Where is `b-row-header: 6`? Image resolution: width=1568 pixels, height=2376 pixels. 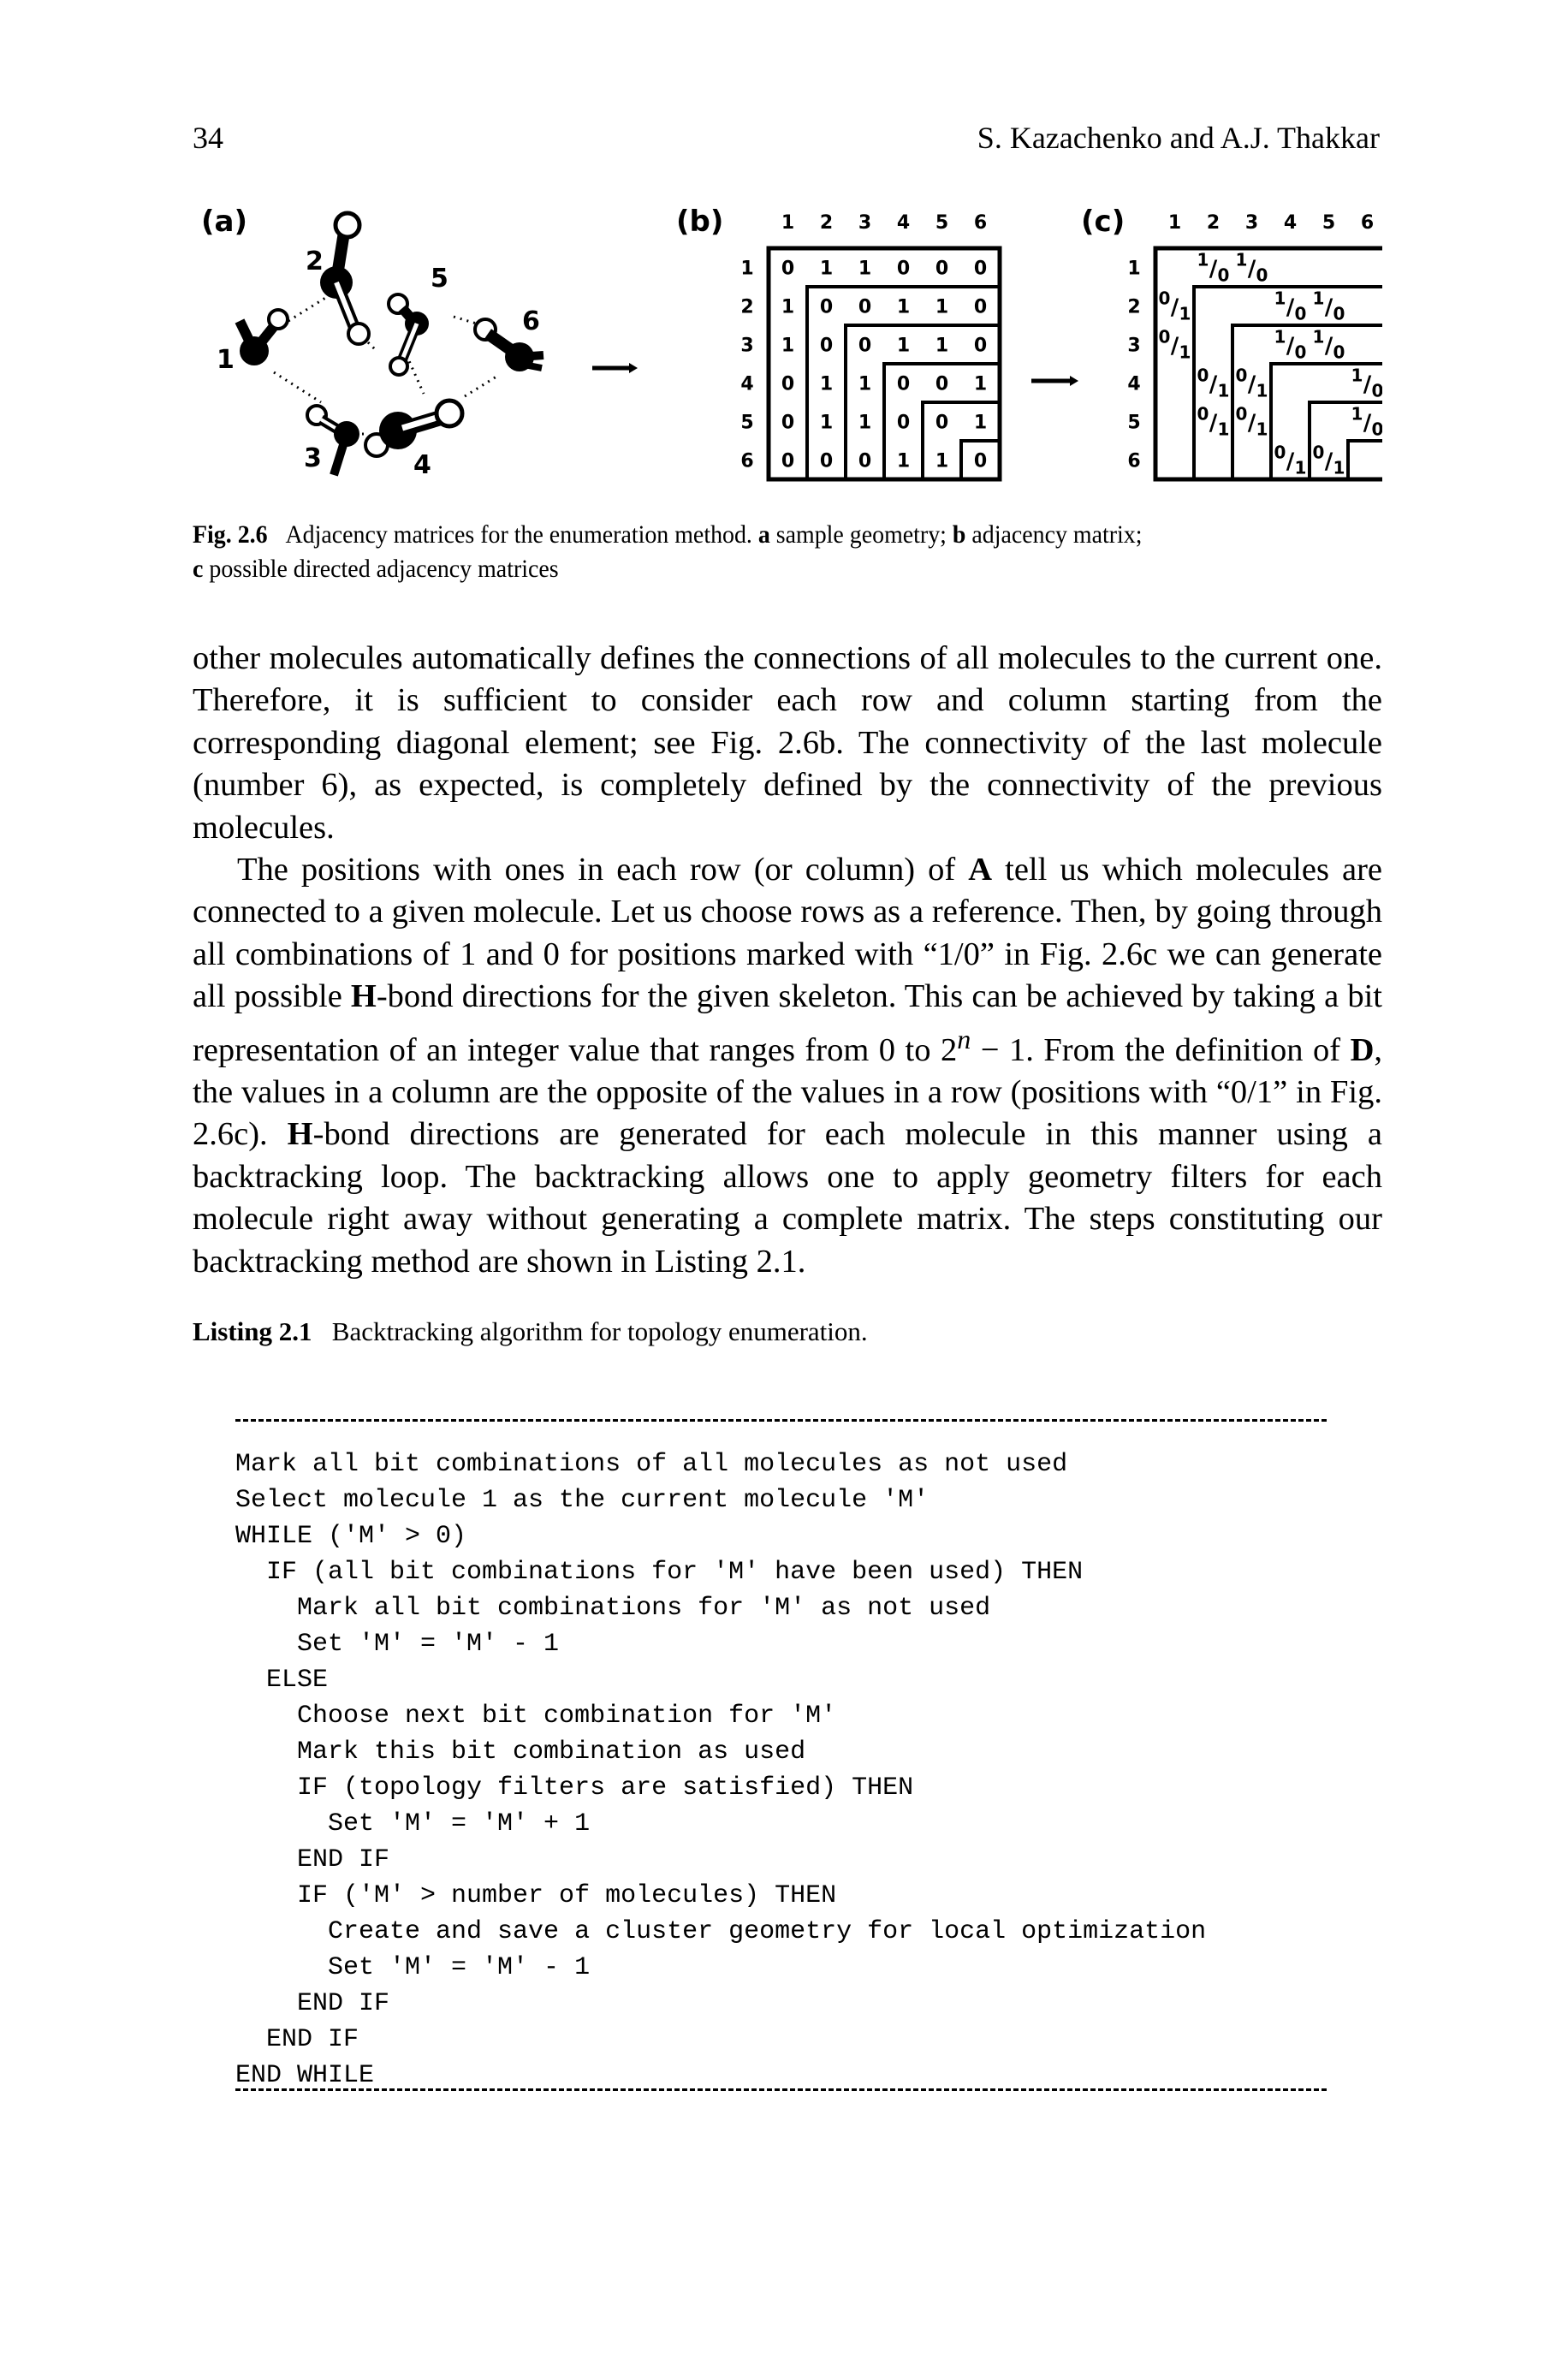
b-row-header: 6 is located at coordinates (746, 461).